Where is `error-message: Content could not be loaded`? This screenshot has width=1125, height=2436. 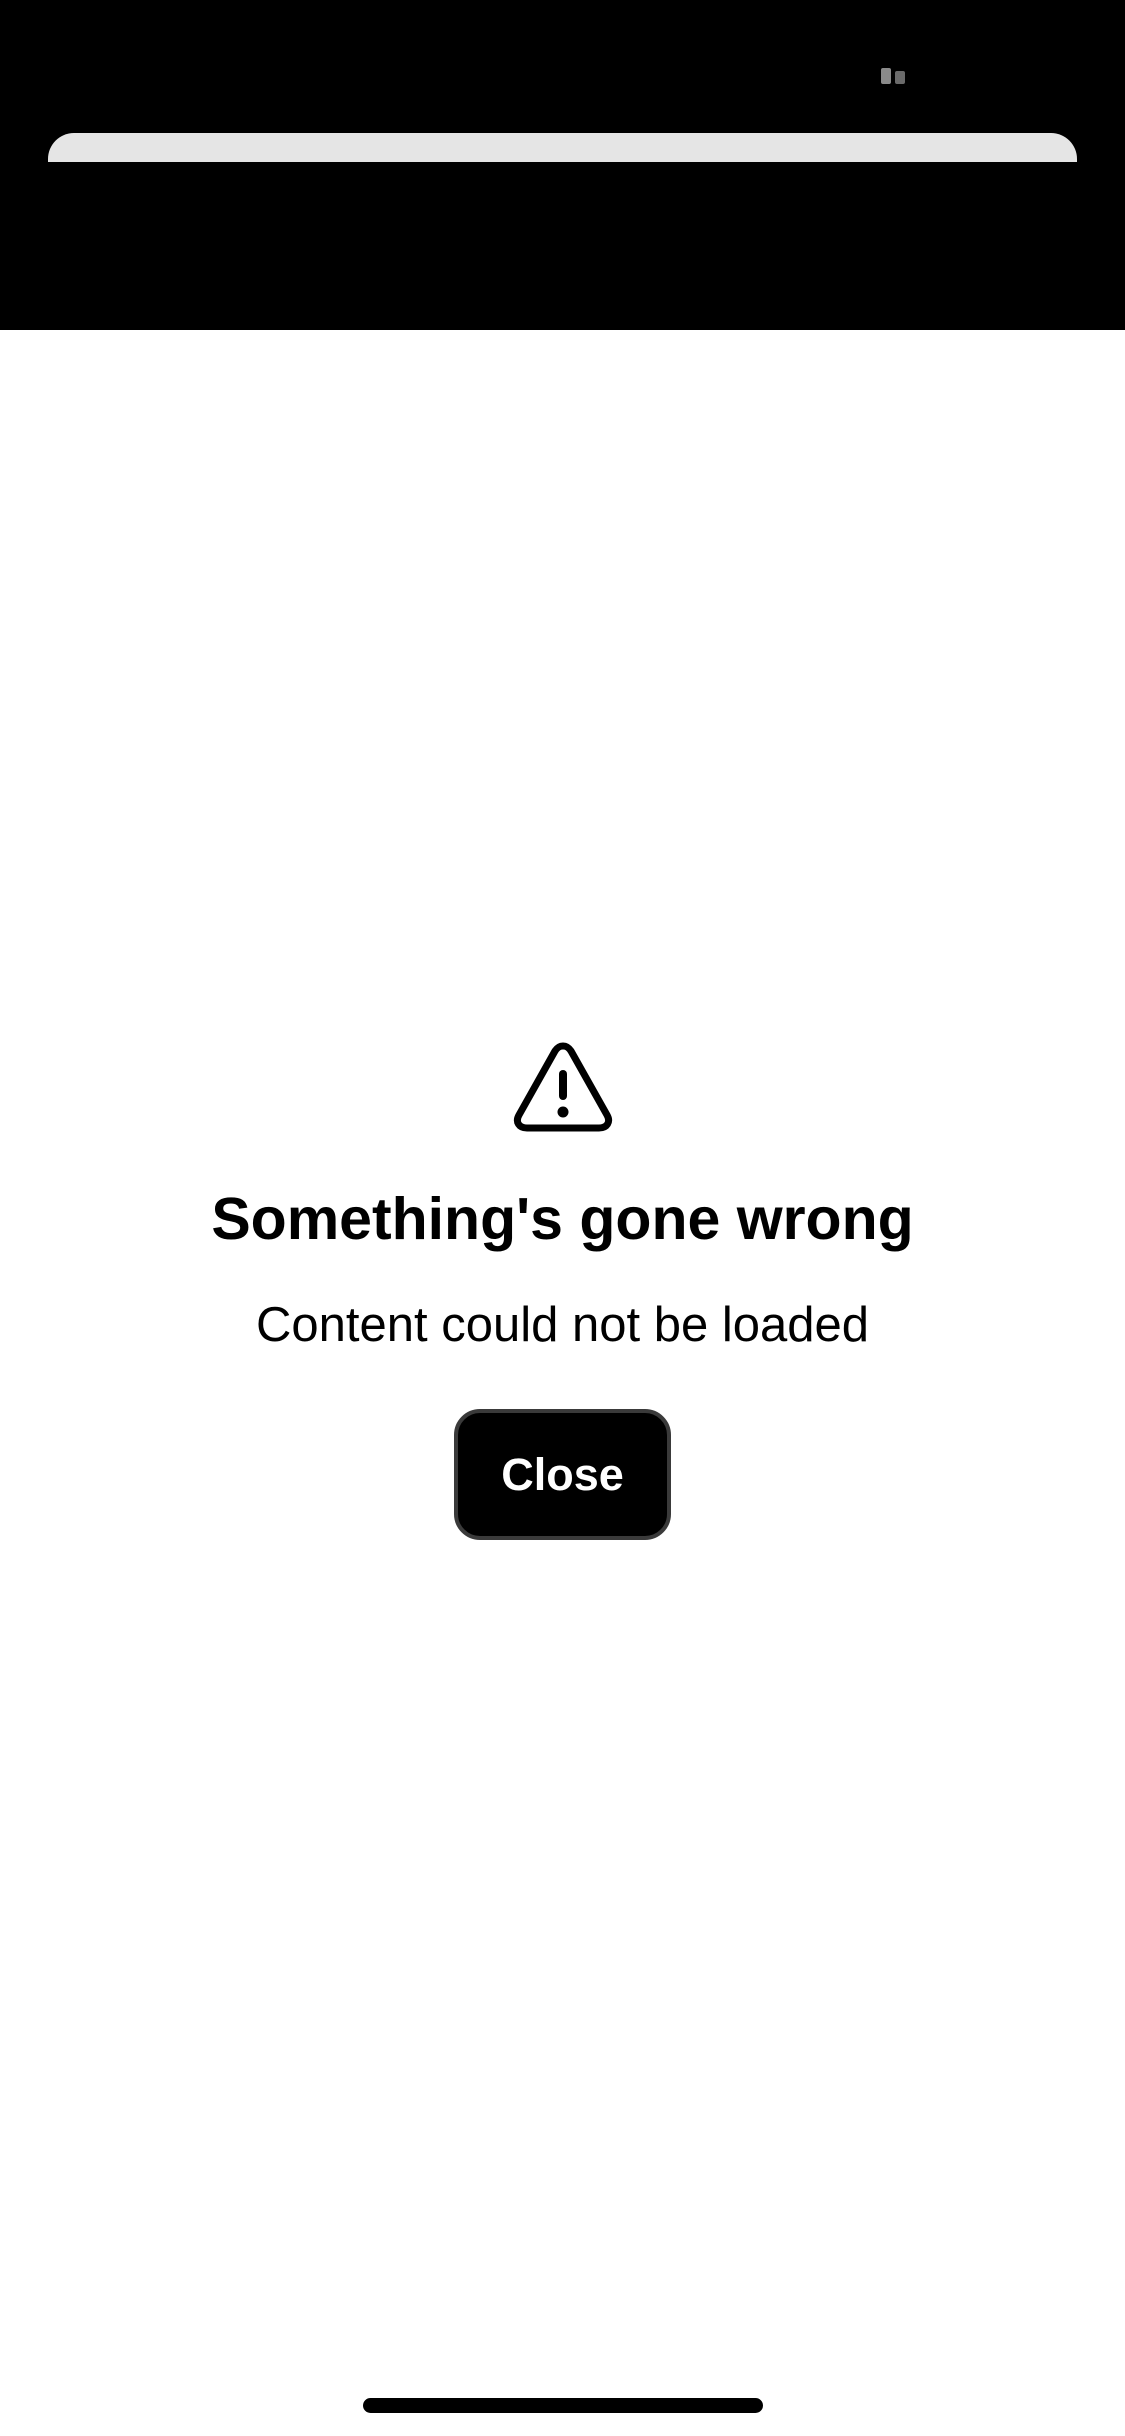
error-message: Content could not be loaded is located at coordinates (562, 1325).